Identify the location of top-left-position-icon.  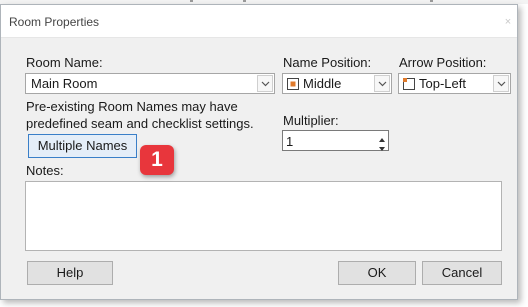
(409, 85).